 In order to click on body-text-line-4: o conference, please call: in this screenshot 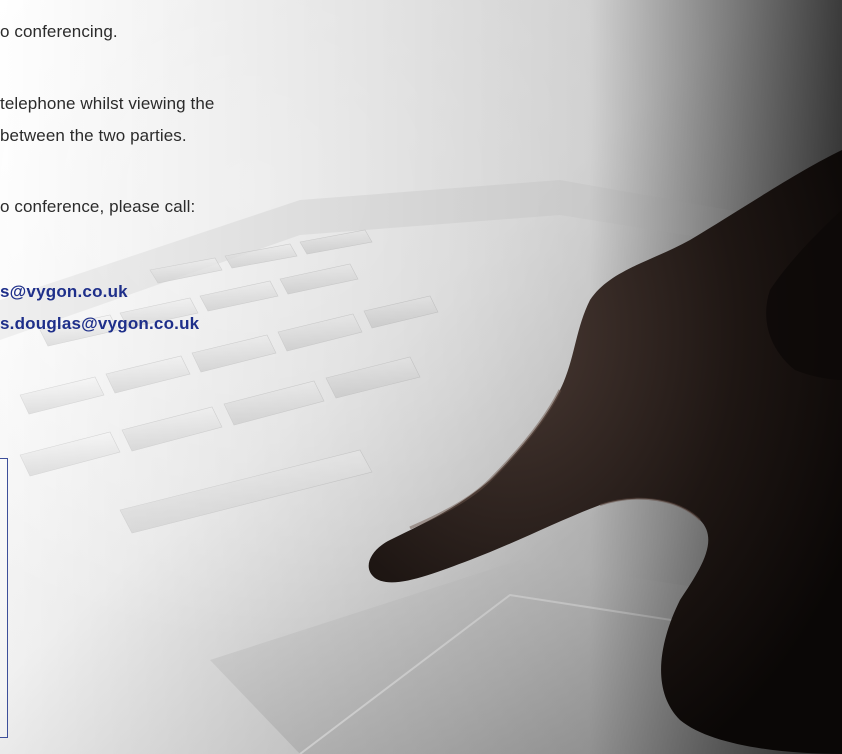, I will do `click(98, 206)`.